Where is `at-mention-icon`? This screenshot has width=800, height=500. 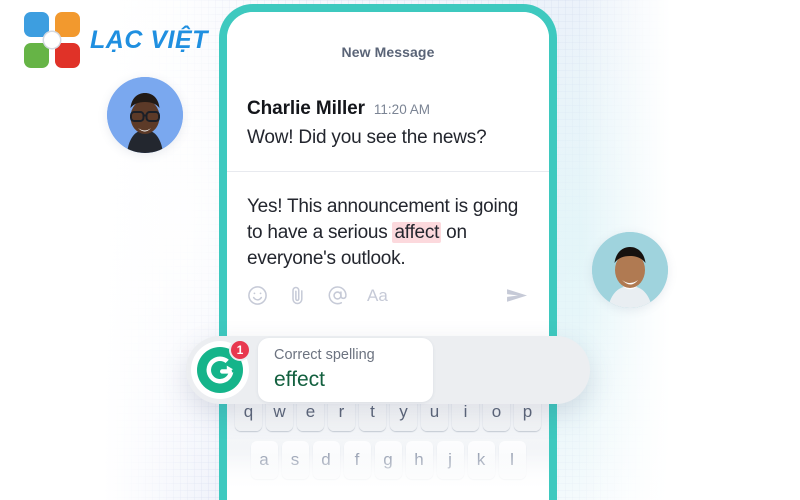 at-mention-icon is located at coordinates (337, 295).